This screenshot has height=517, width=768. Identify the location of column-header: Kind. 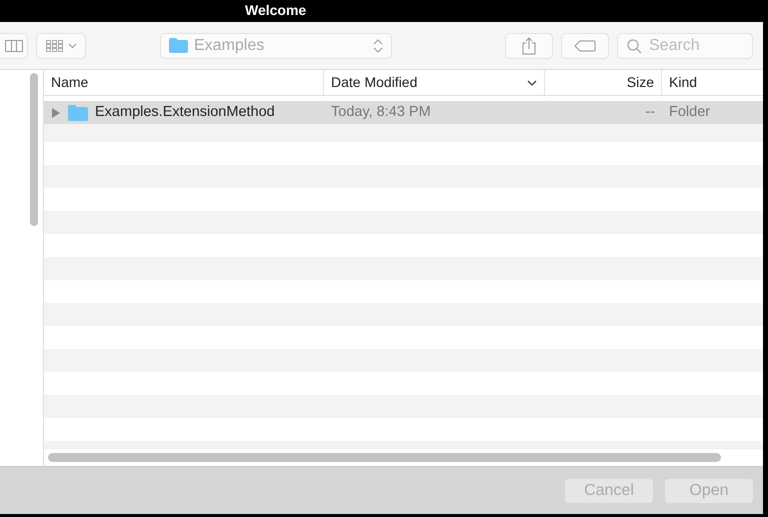
(683, 82).